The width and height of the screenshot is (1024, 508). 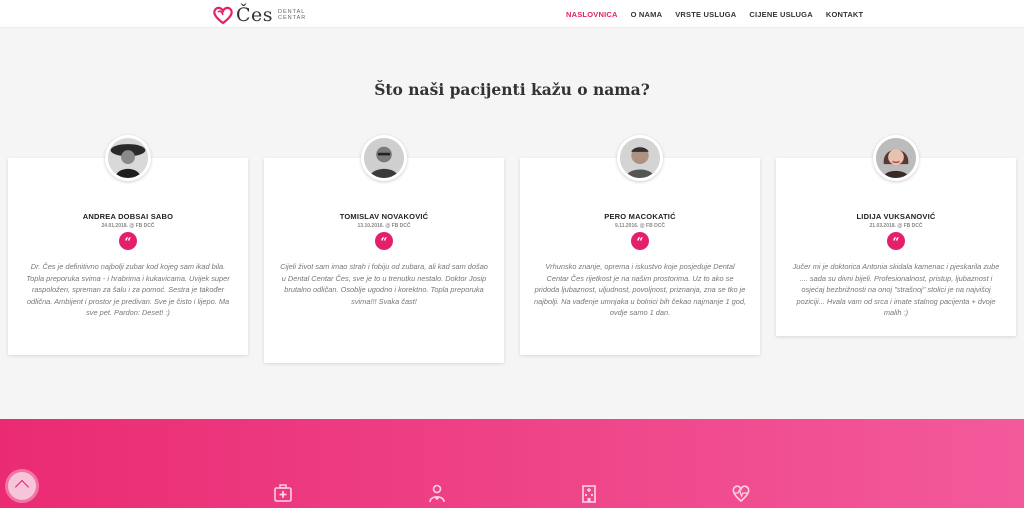 What do you see at coordinates (437, 493) in the screenshot?
I see `doctor-icon` at bounding box center [437, 493].